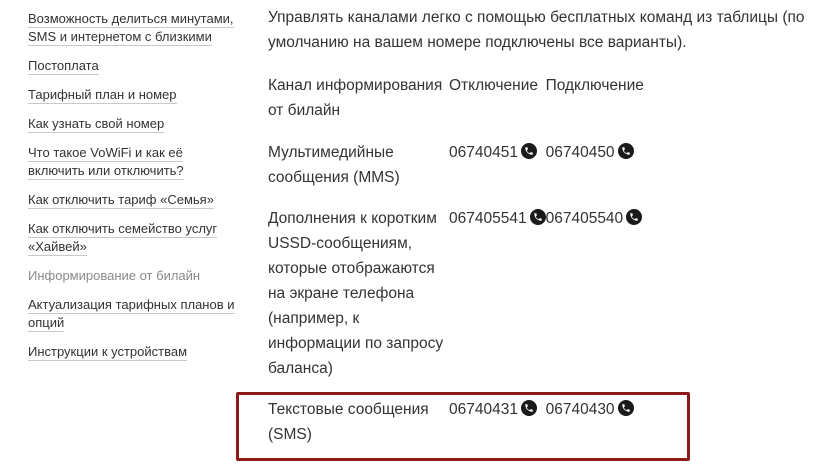  Describe the element at coordinates (497, 430) in the screenshot. I see `off-command-cell: 06740431` at that location.